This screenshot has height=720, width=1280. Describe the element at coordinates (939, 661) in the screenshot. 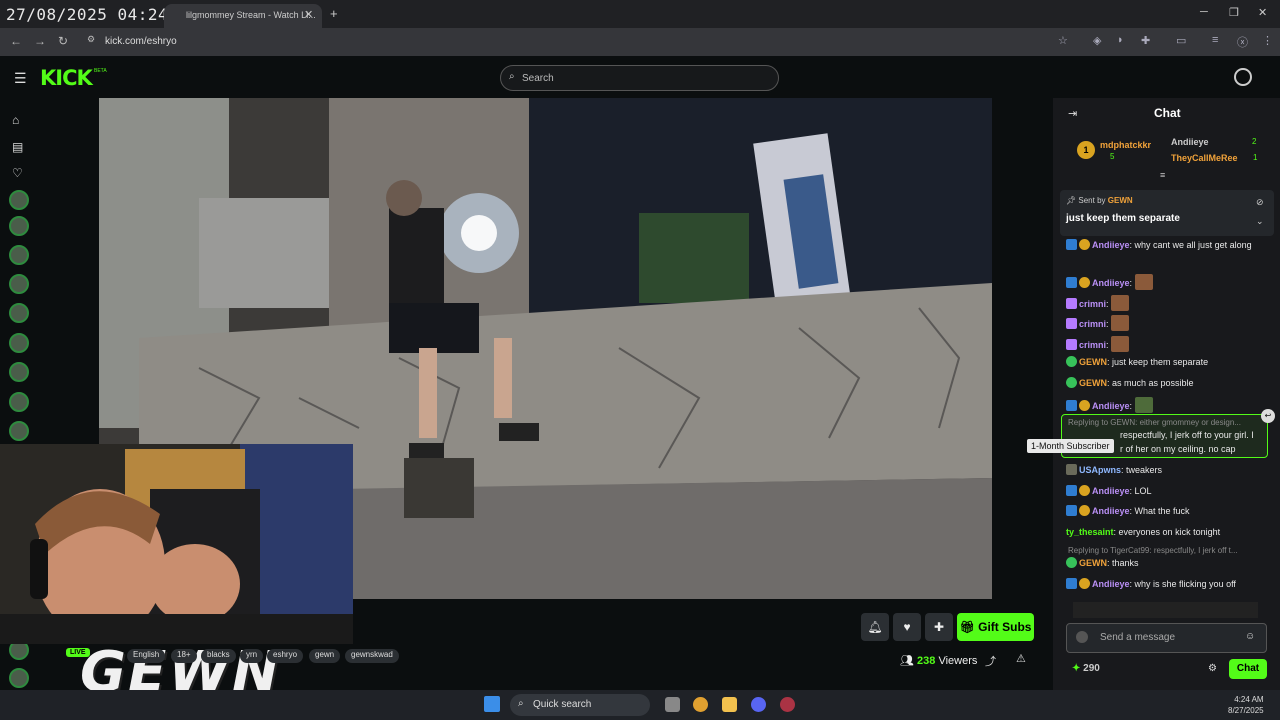

I see `viewer-count: 👥︎ 238 Viewers` at that location.